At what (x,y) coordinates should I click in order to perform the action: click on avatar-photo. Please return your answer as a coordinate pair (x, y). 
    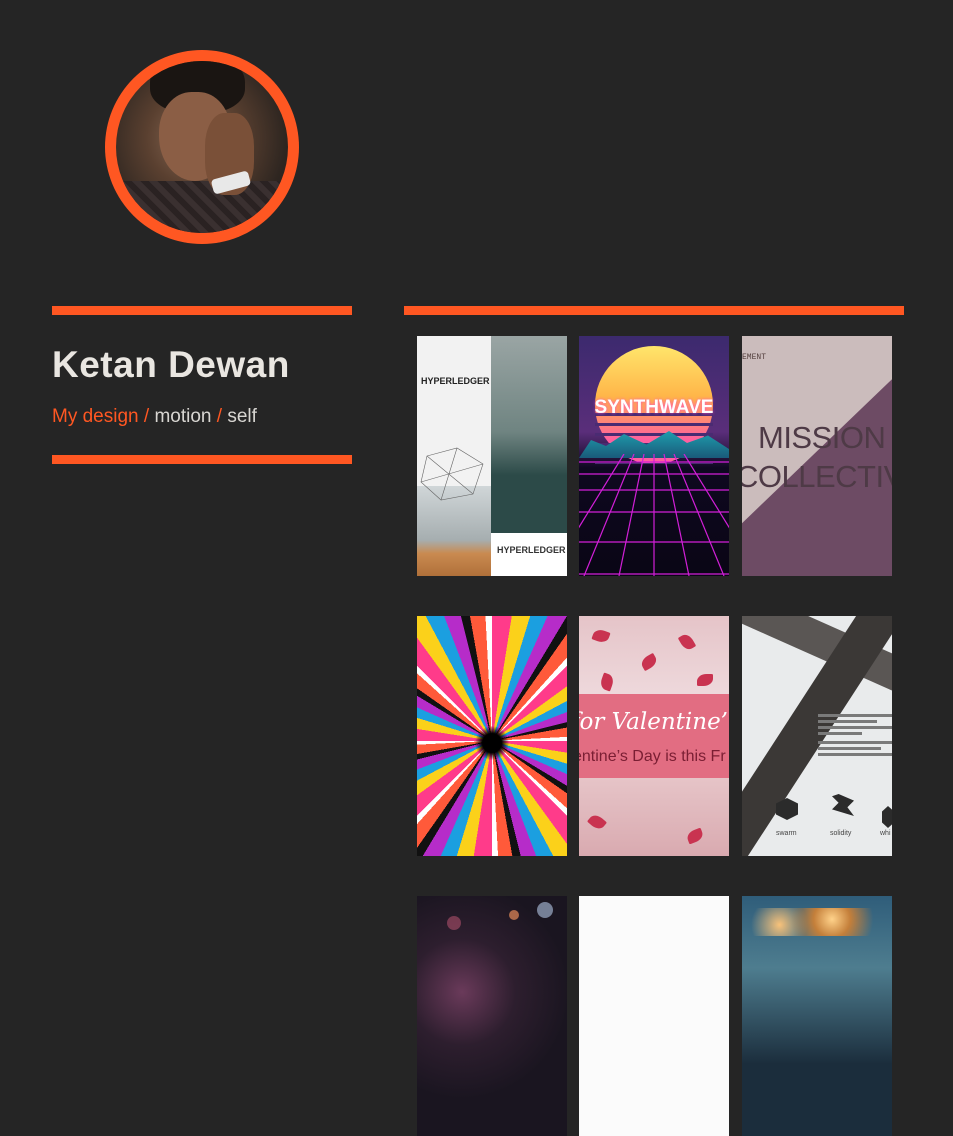
    Looking at the image, I should click on (202, 147).